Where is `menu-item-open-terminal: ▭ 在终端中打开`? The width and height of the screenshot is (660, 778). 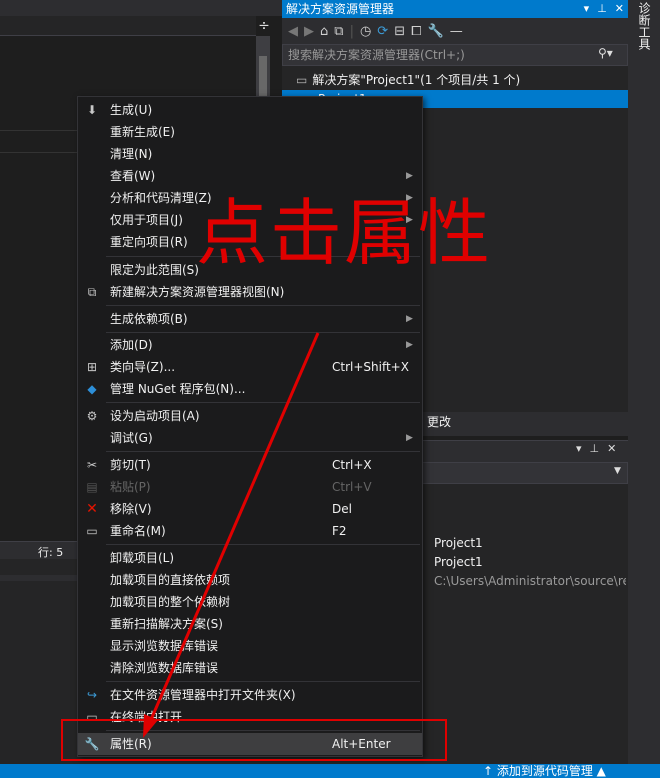 menu-item-open-terminal: ▭ 在终端中打开 is located at coordinates (250, 717).